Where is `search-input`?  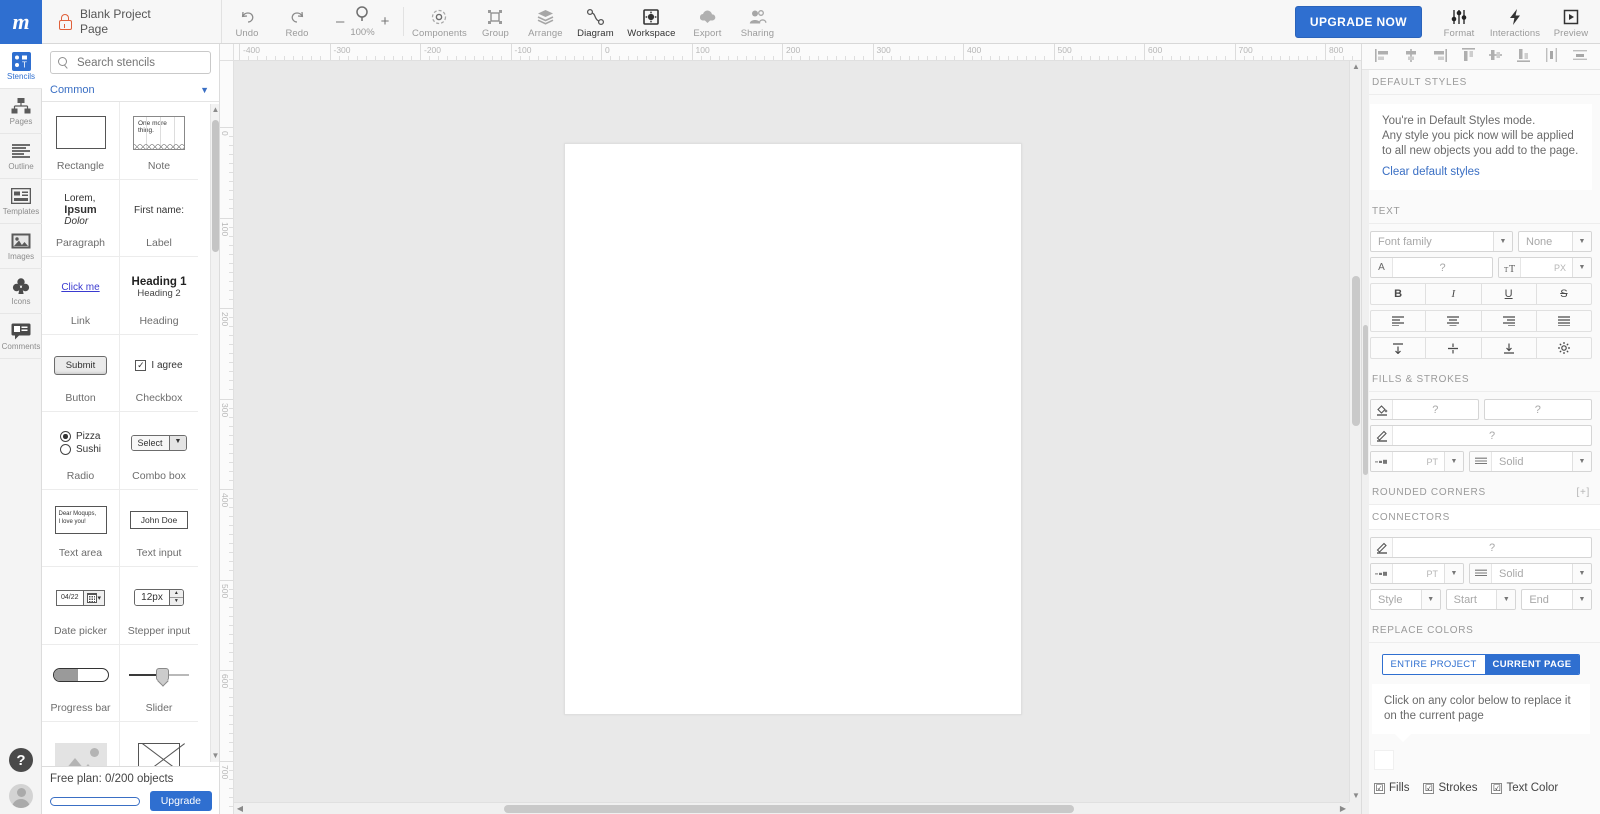
search-input is located at coordinates (139, 62).